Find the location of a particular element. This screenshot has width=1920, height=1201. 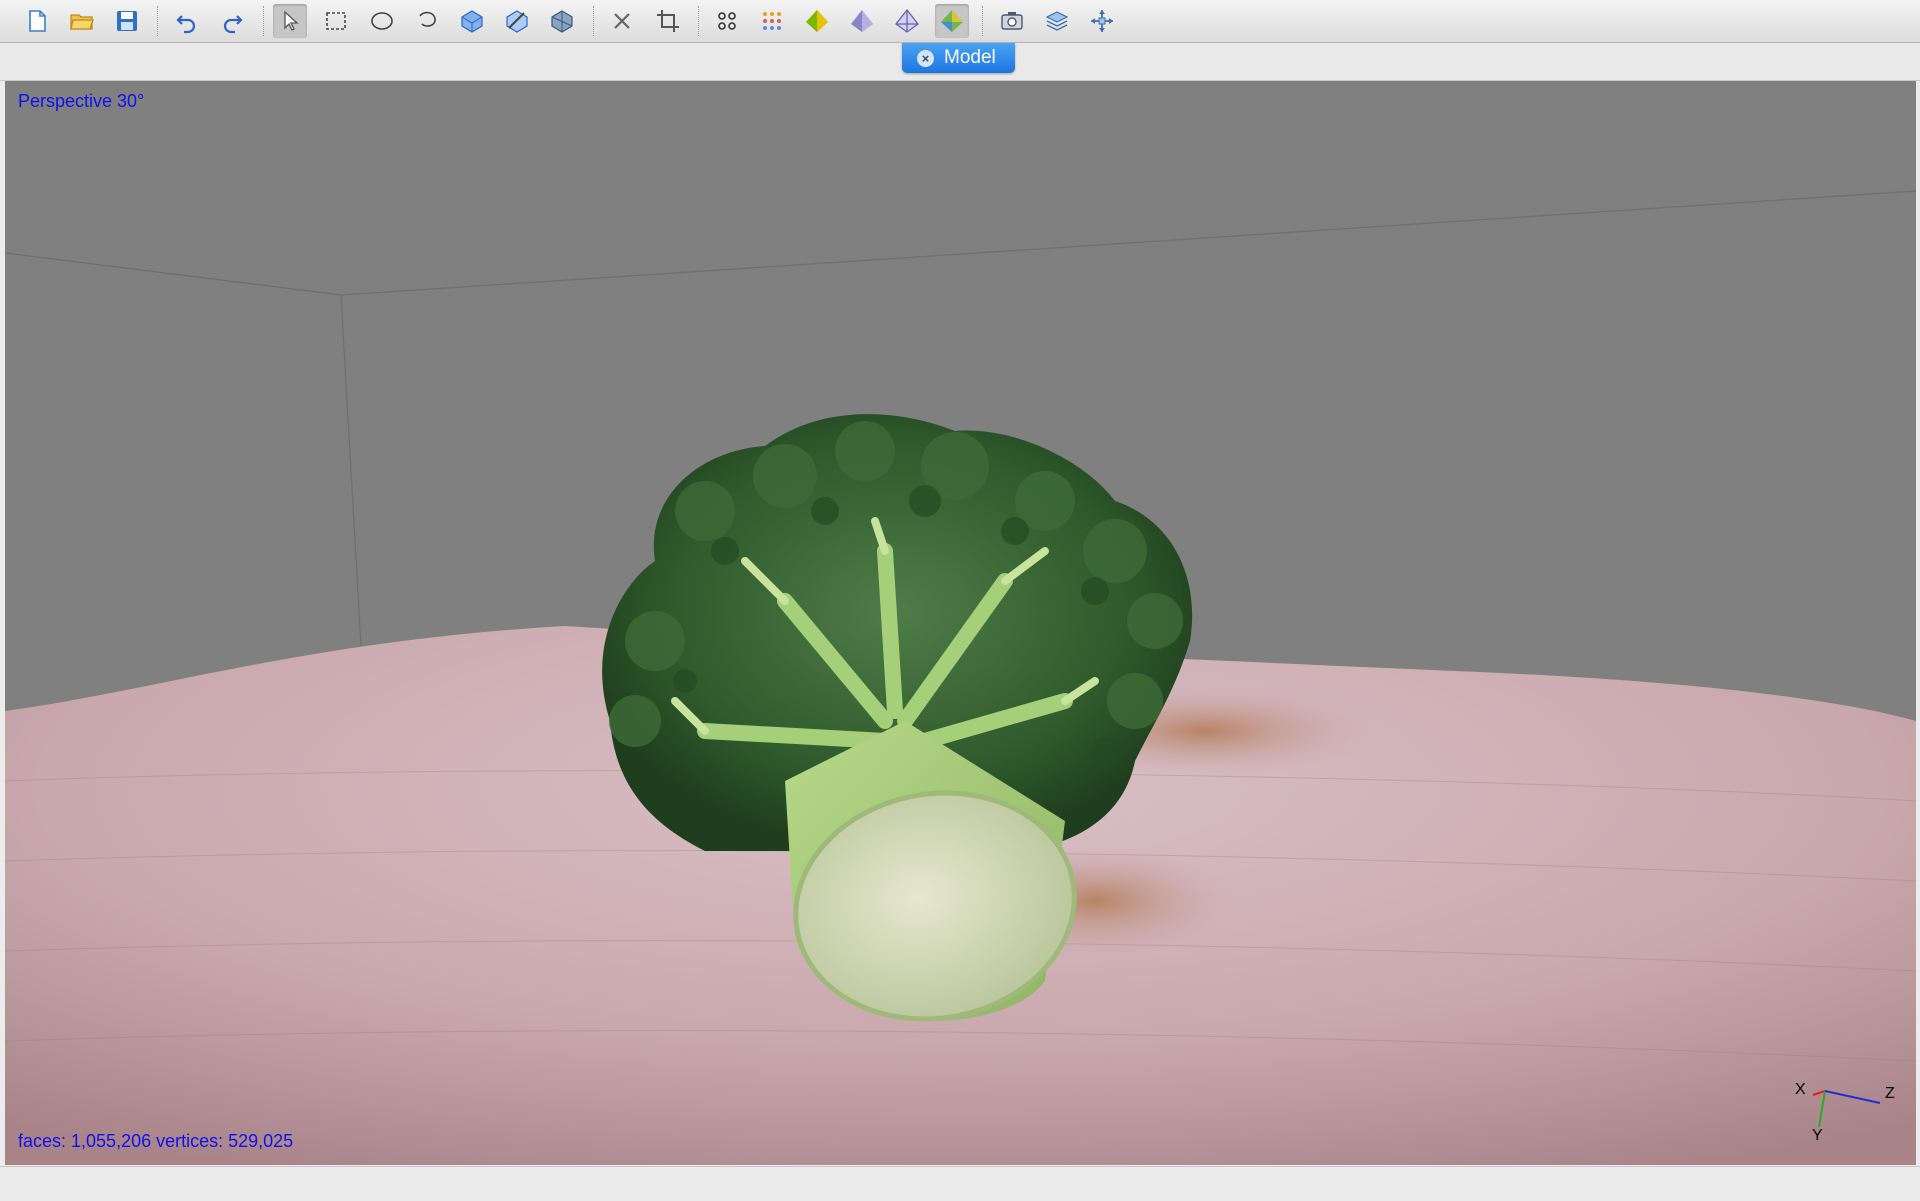

status-bar is located at coordinates (960, 1183).